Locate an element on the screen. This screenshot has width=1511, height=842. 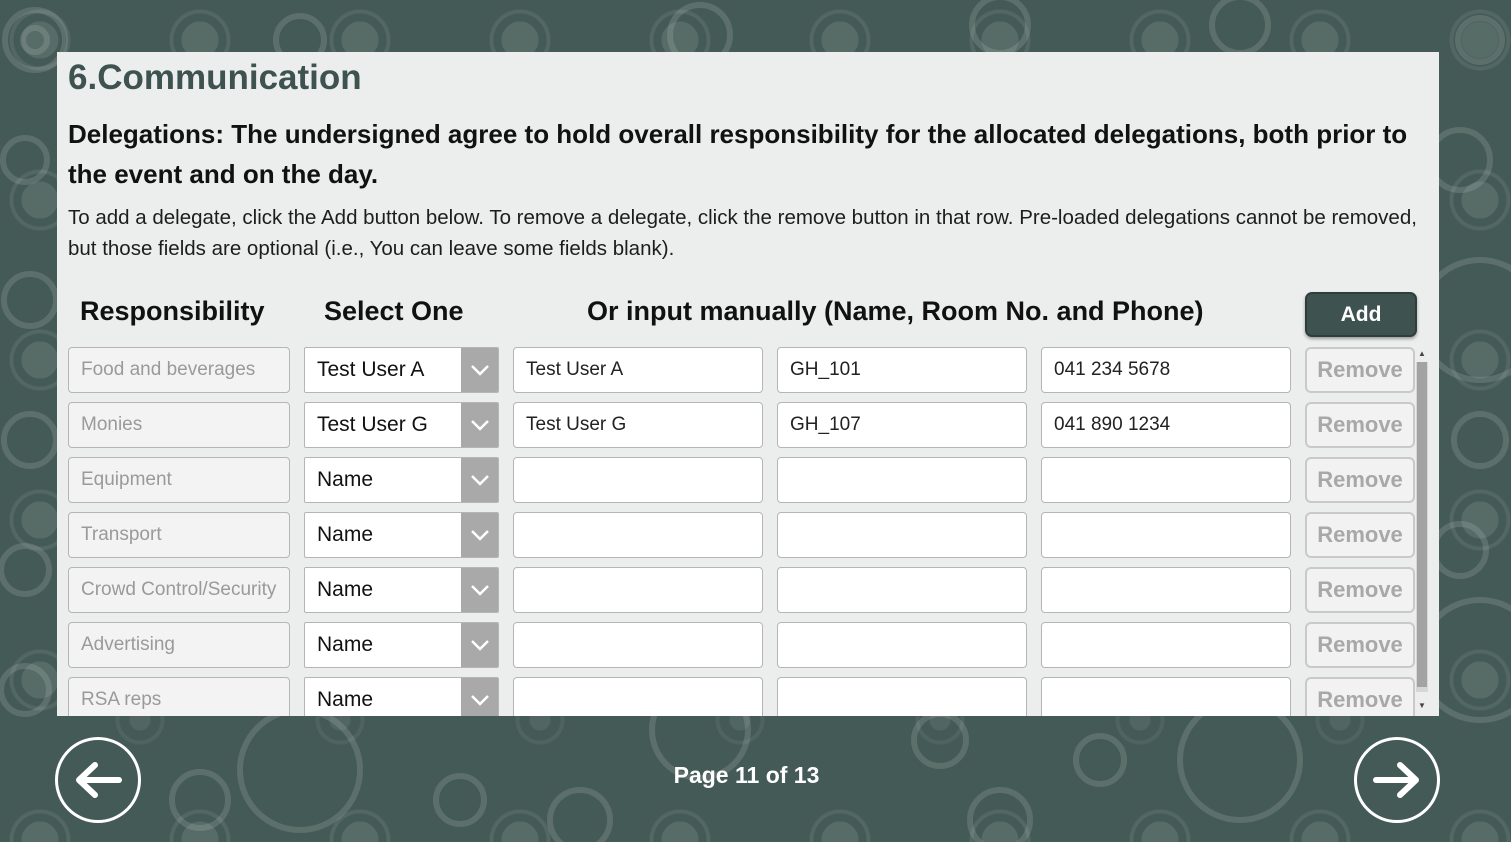
delegation-row: Advertising Name Remove is located at coordinates (748, 645).